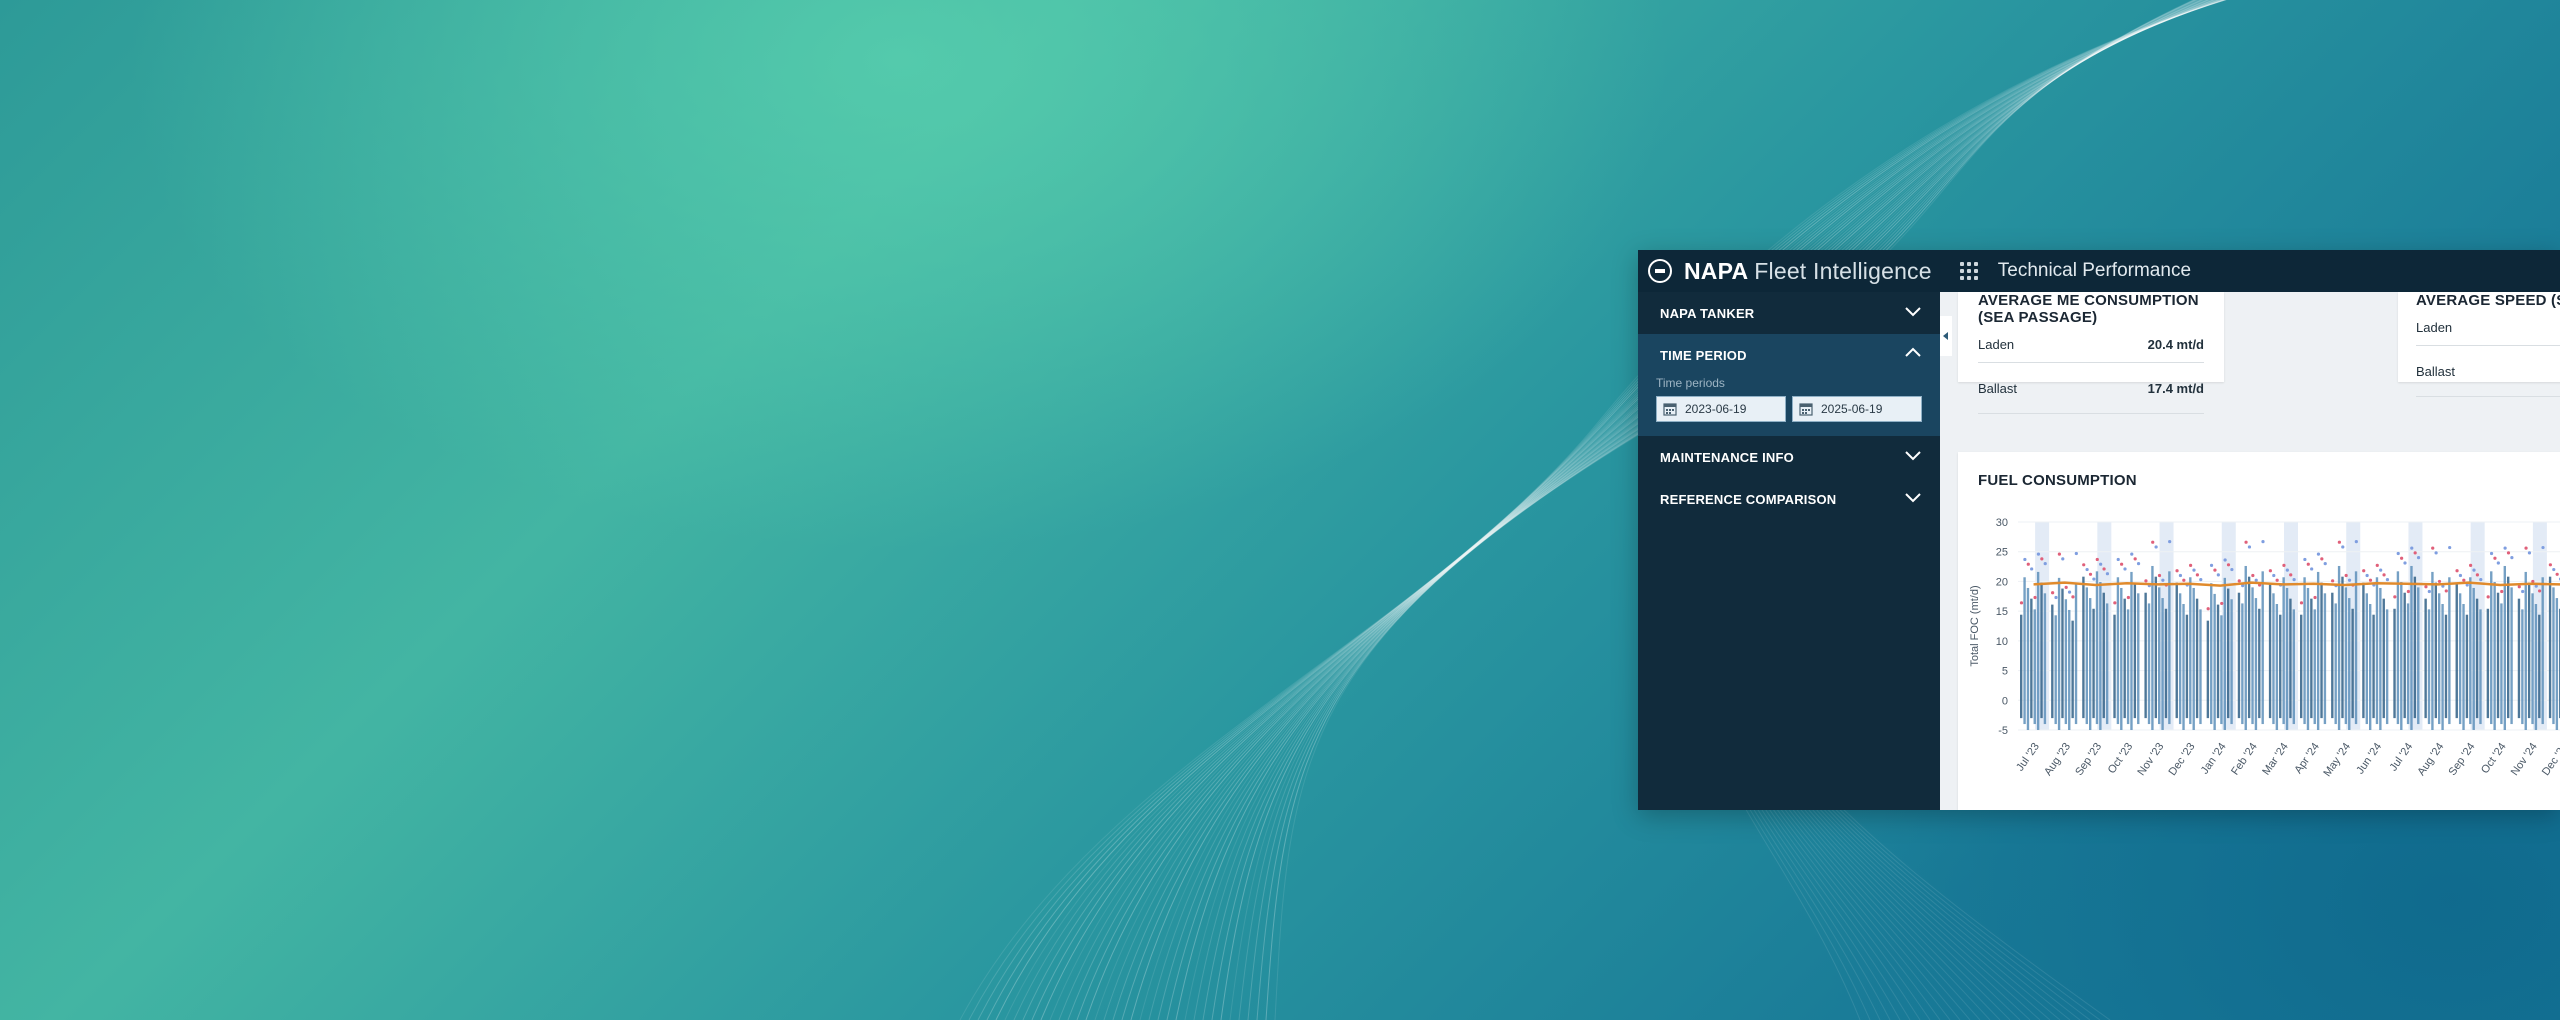 This screenshot has width=2560, height=1020. I want to click on start-date-value: 2023-06-19, so click(1716, 409).